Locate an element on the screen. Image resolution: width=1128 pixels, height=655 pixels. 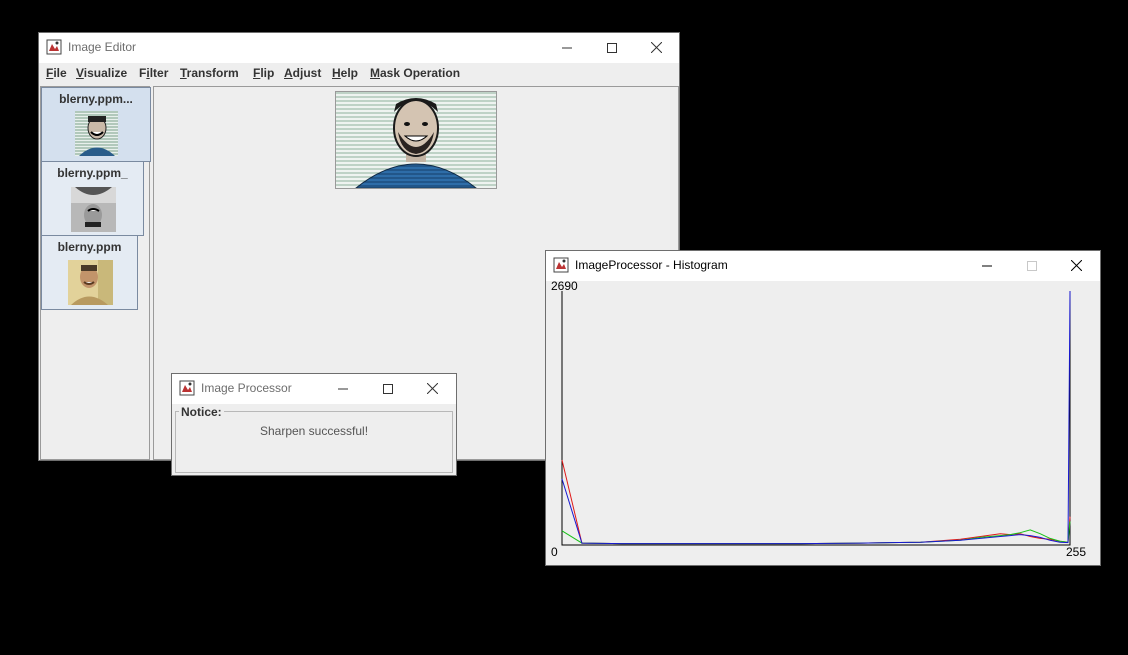
menu-mask-label: ask Operation is located at coordinates (420, 73).